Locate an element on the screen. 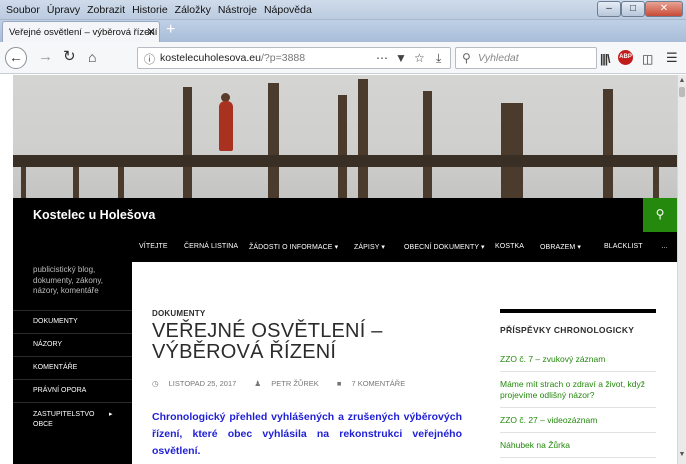  widget-link: ZZO č. 7 – zvukový záznam is located at coordinates (578, 359).